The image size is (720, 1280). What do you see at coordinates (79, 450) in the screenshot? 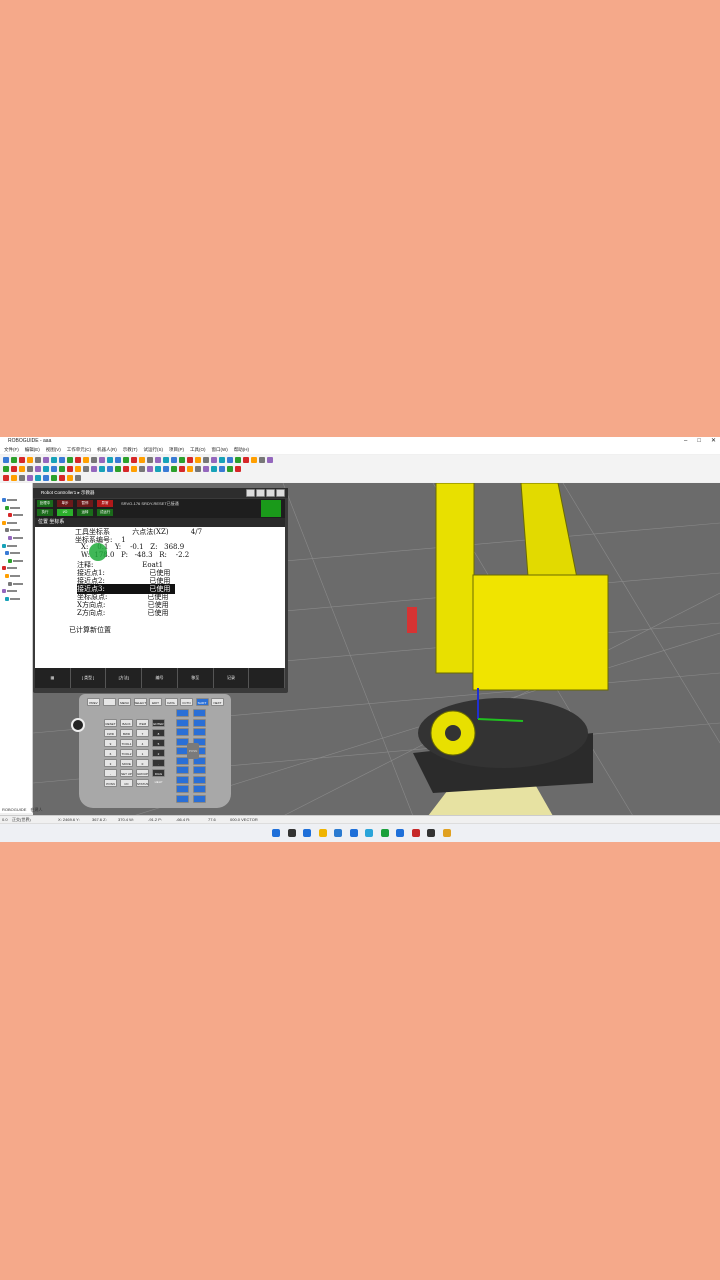
I see `menu-cell: 工作单元(C)` at bounding box center [79, 450].